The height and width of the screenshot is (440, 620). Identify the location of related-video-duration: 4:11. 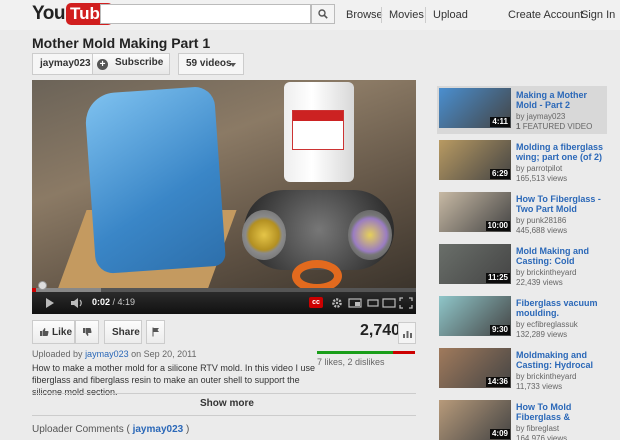
(500, 122).